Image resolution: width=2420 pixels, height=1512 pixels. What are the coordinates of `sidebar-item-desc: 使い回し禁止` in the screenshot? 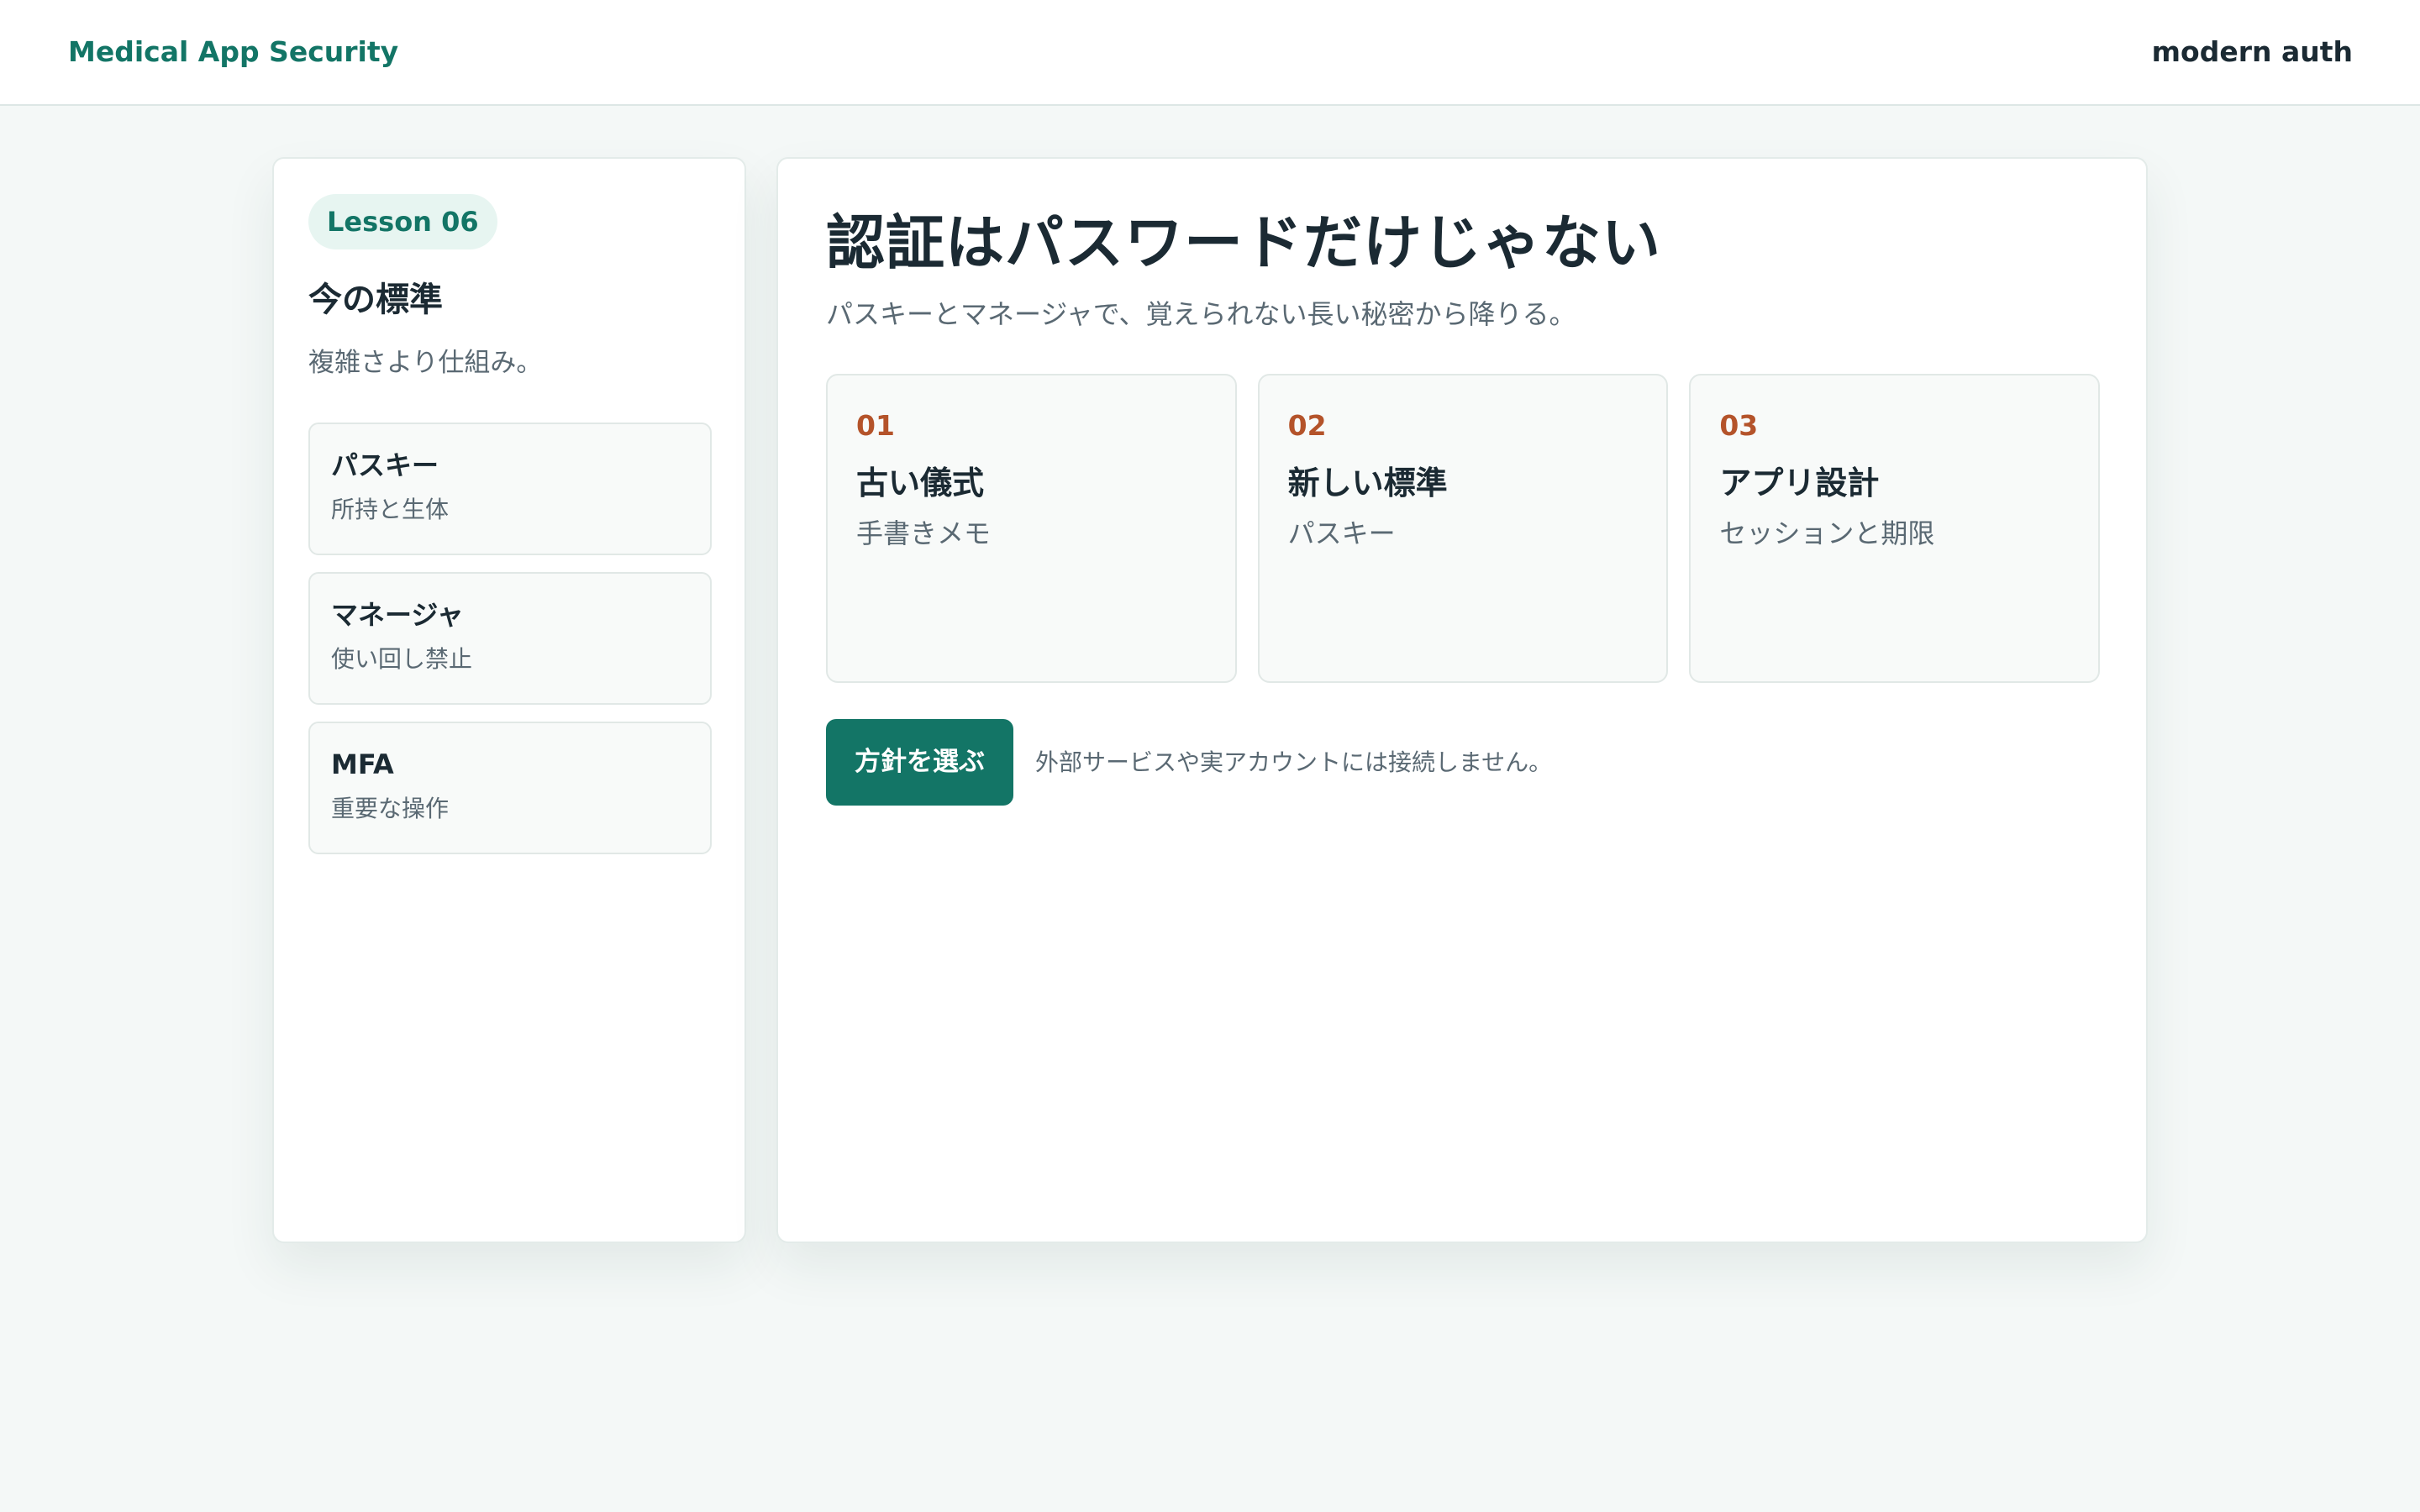 It's located at (402, 659).